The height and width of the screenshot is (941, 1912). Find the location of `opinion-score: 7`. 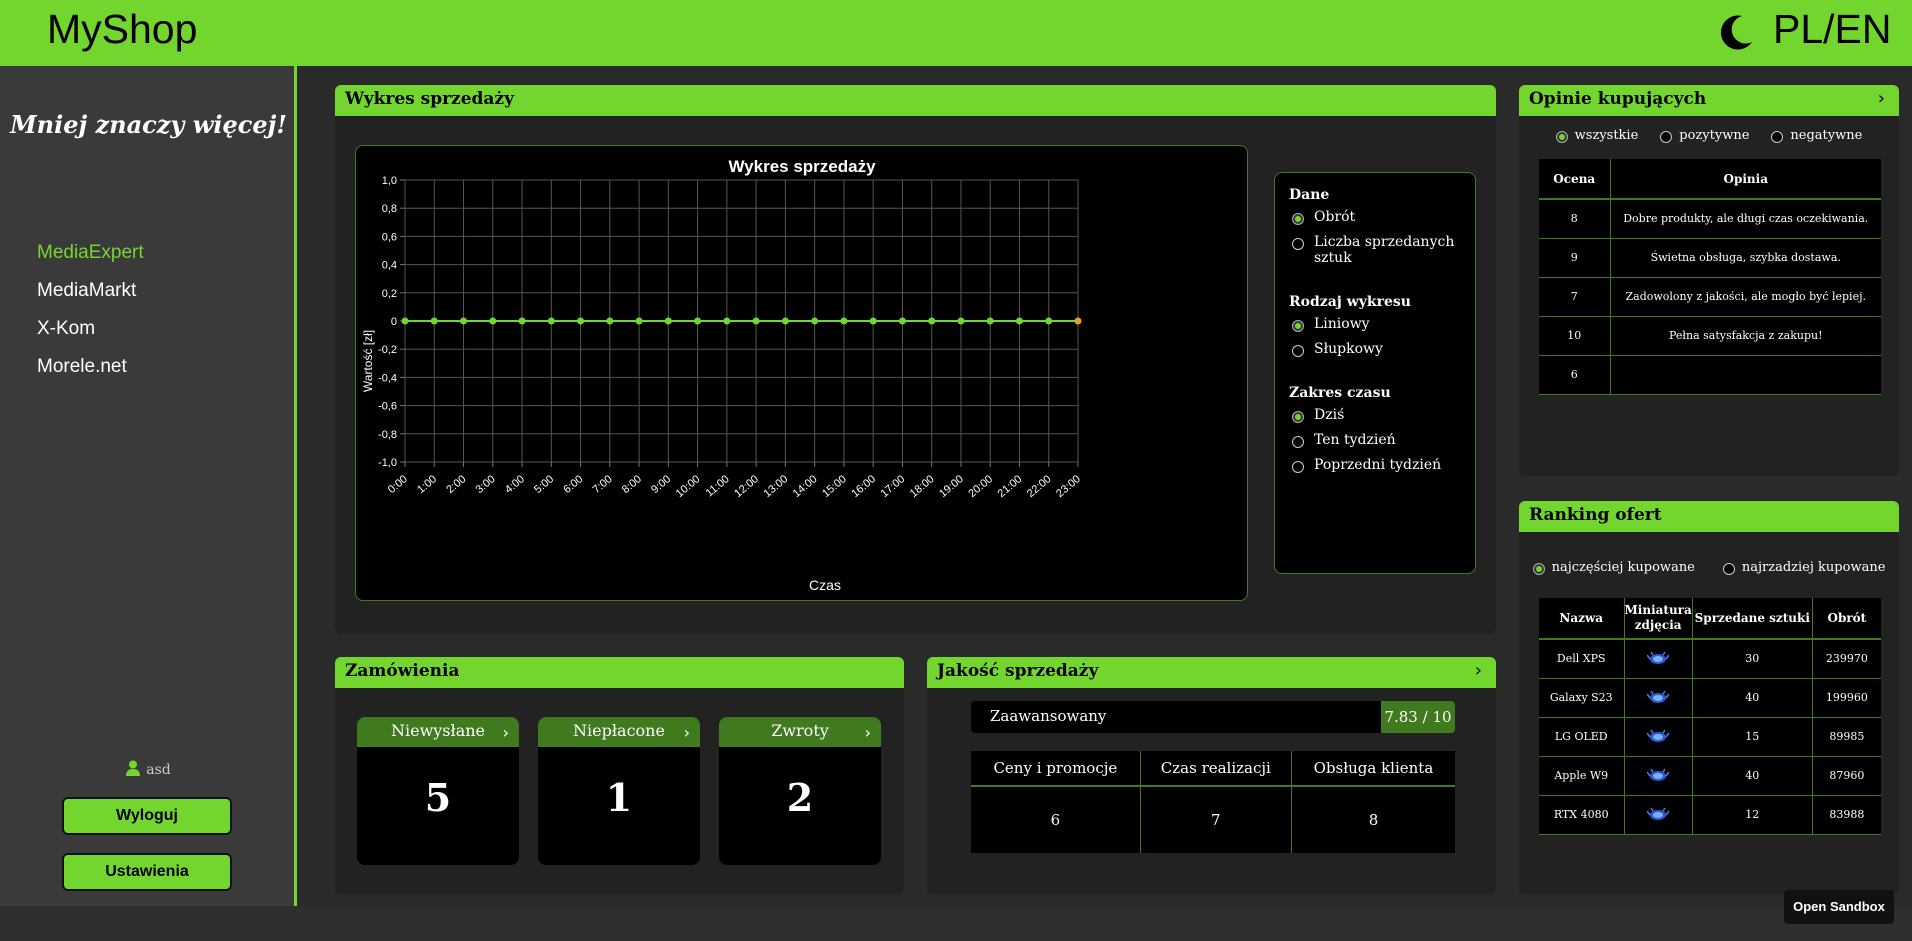

opinion-score: 7 is located at coordinates (1575, 297).